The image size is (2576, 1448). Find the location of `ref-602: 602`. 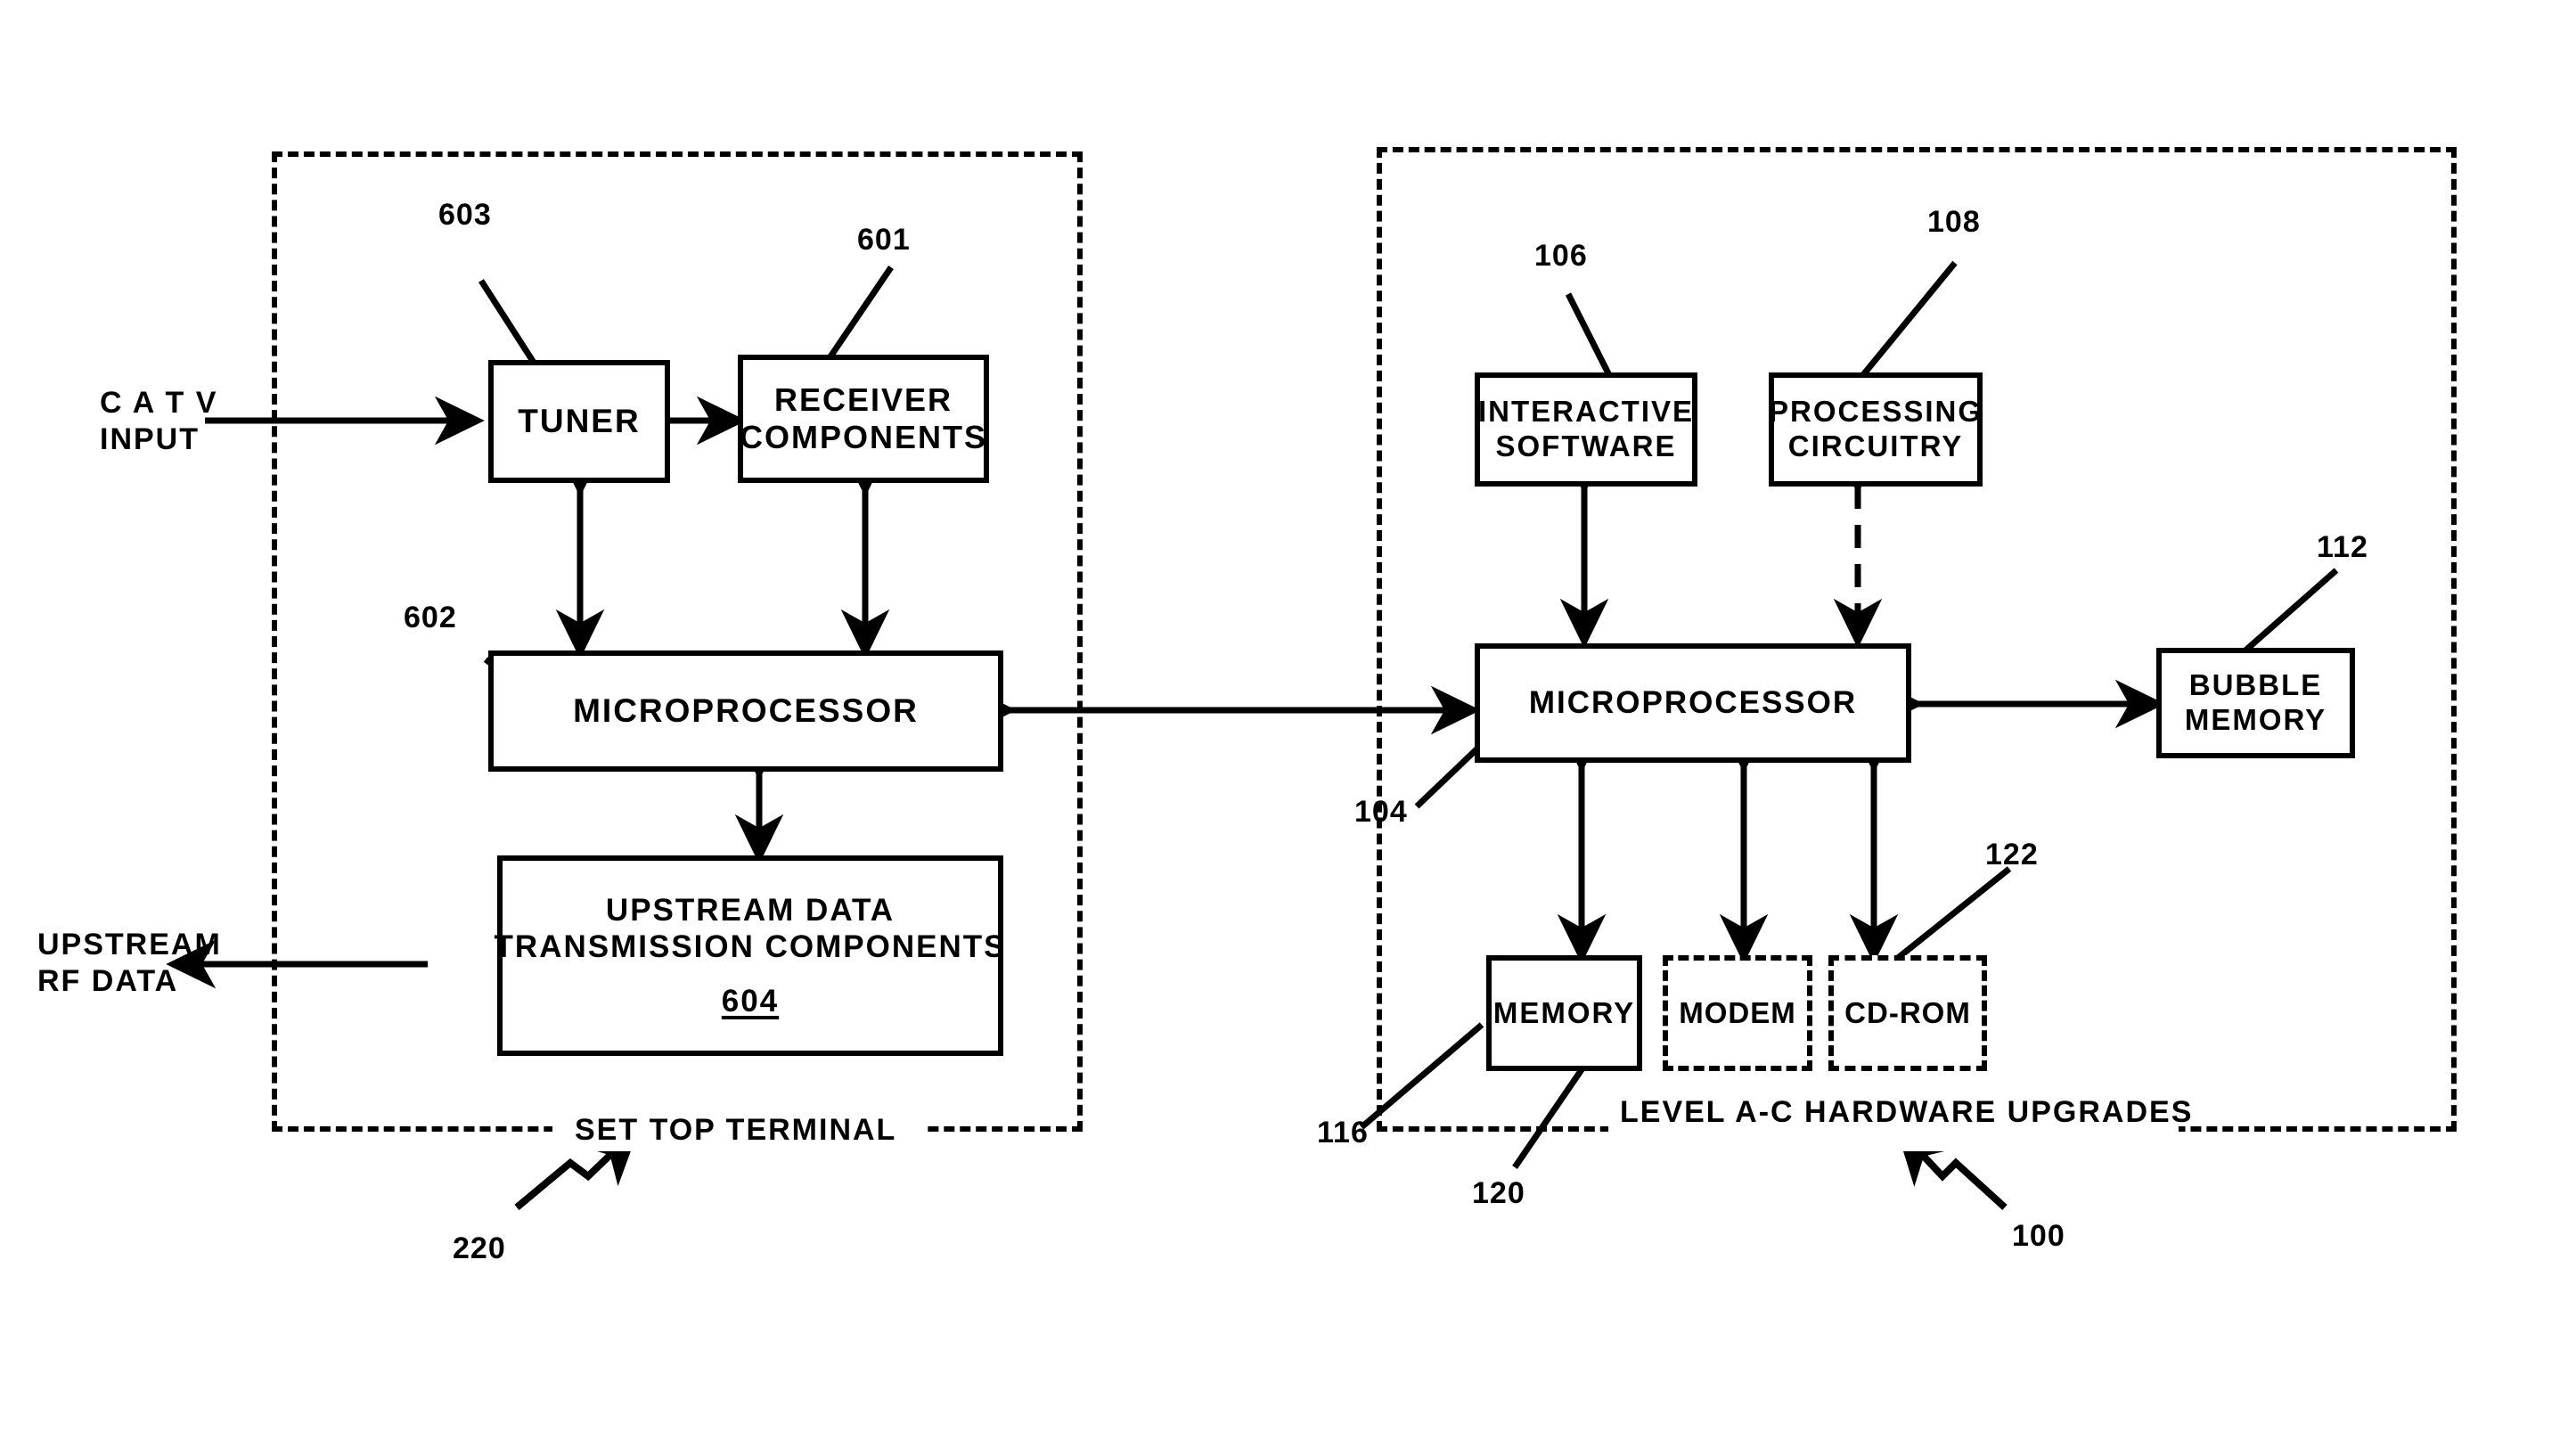

ref-602: 602 is located at coordinates (430, 617).